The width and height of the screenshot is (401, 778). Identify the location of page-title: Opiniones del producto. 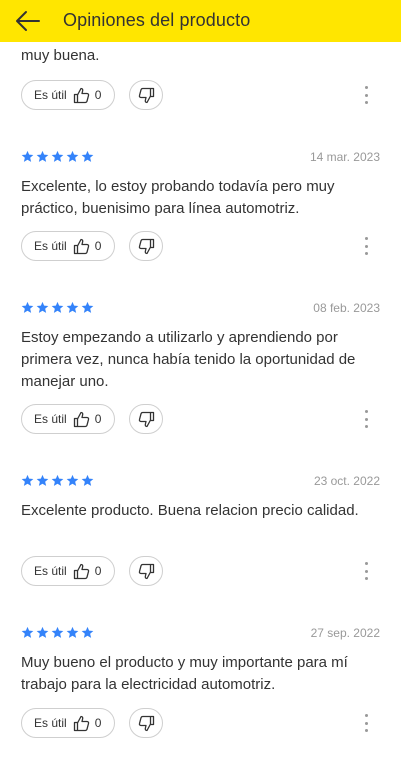
(157, 20).